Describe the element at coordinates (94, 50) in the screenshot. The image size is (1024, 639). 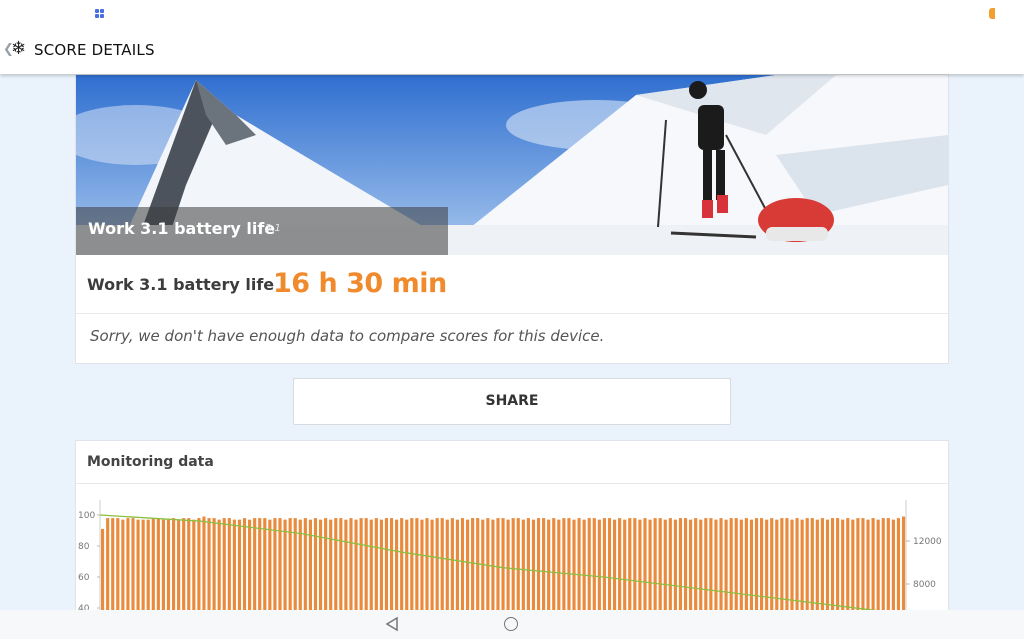
I see `page-title: SCORE DETAILS` at that location.